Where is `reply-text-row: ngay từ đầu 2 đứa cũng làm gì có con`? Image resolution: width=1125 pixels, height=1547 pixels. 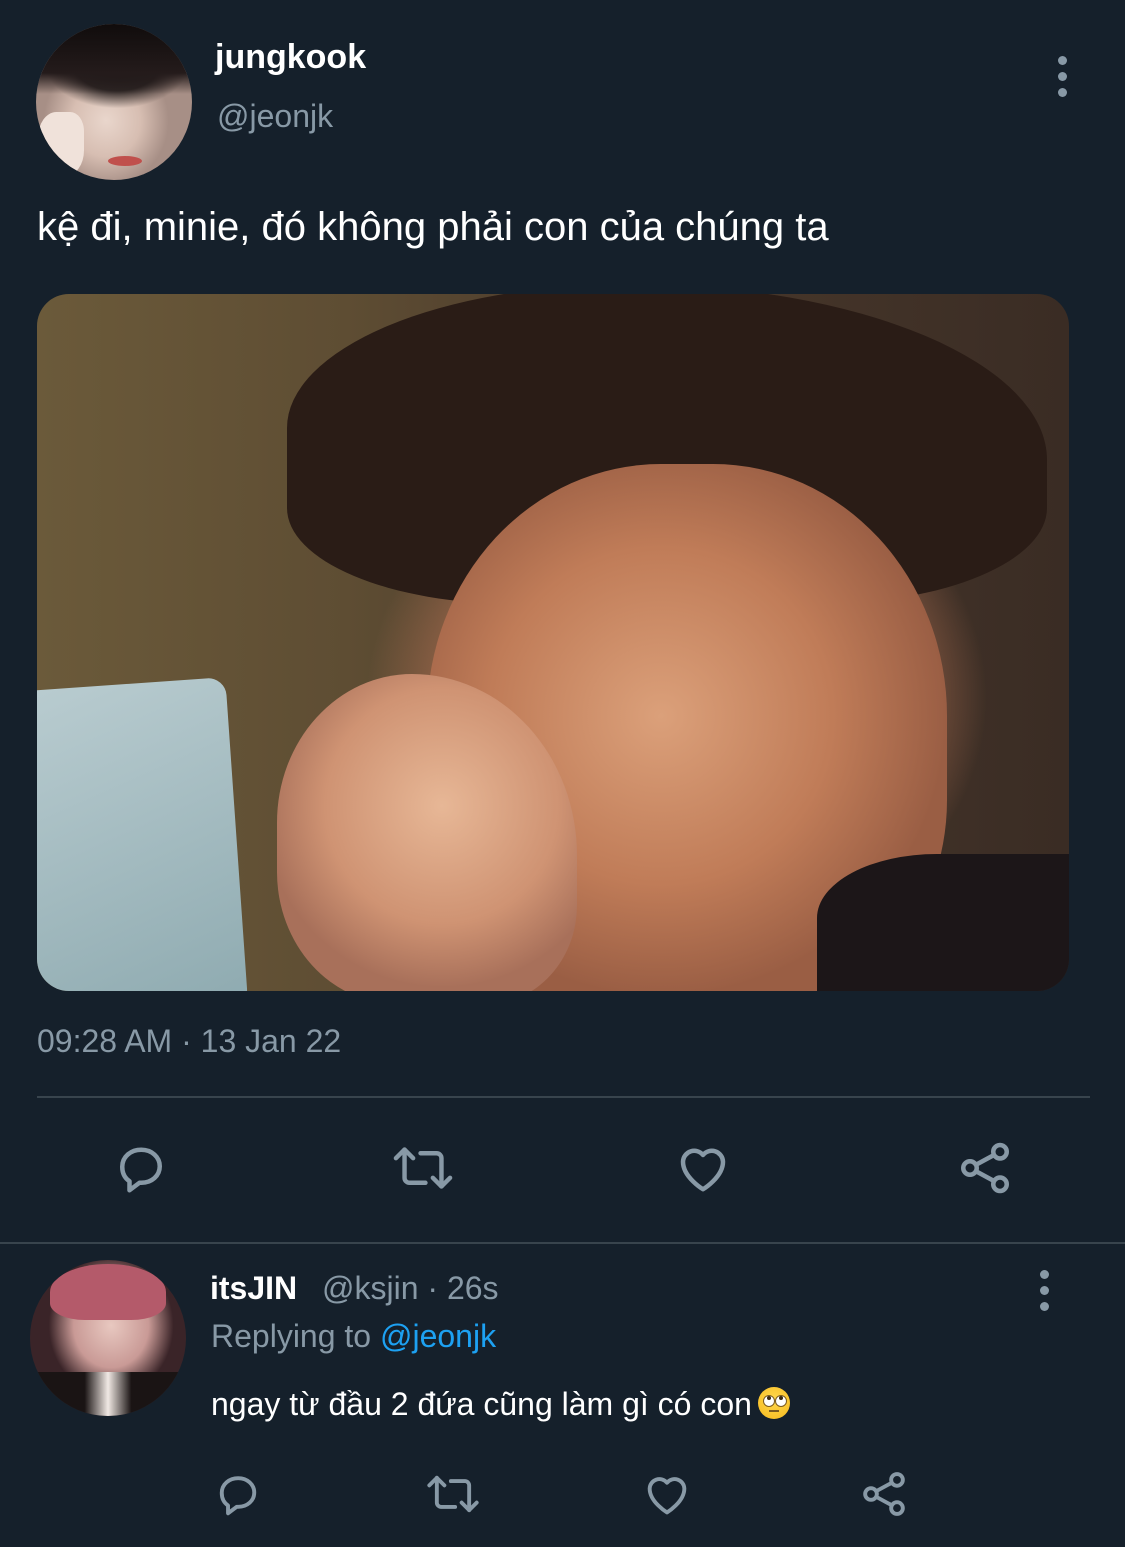
reply-text-row: ngay từ đầu 2 đứa cũng làm gì có con is located at coordinates (500, 1404).